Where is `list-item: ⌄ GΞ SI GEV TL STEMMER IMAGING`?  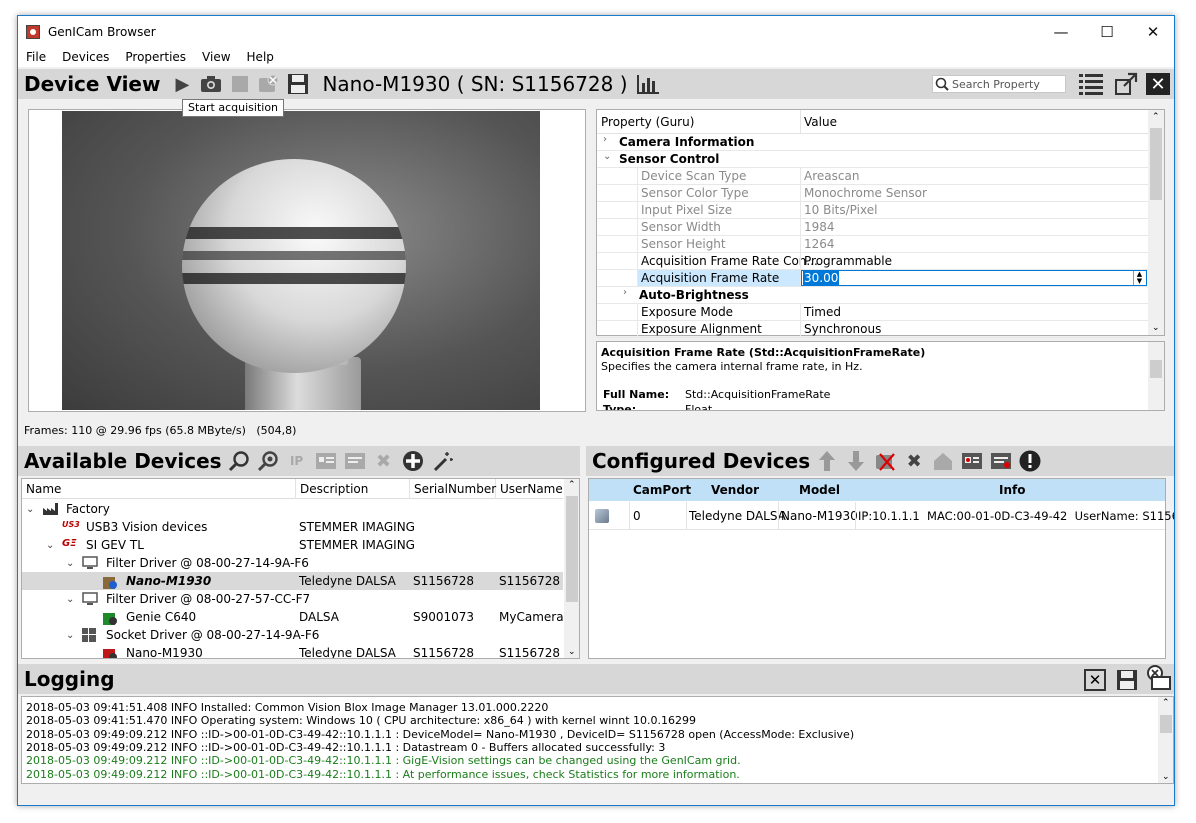 list-item: ⌄ GΞ SI GEV TL STEMMER IMAGING is located at coordinates (292, 545).